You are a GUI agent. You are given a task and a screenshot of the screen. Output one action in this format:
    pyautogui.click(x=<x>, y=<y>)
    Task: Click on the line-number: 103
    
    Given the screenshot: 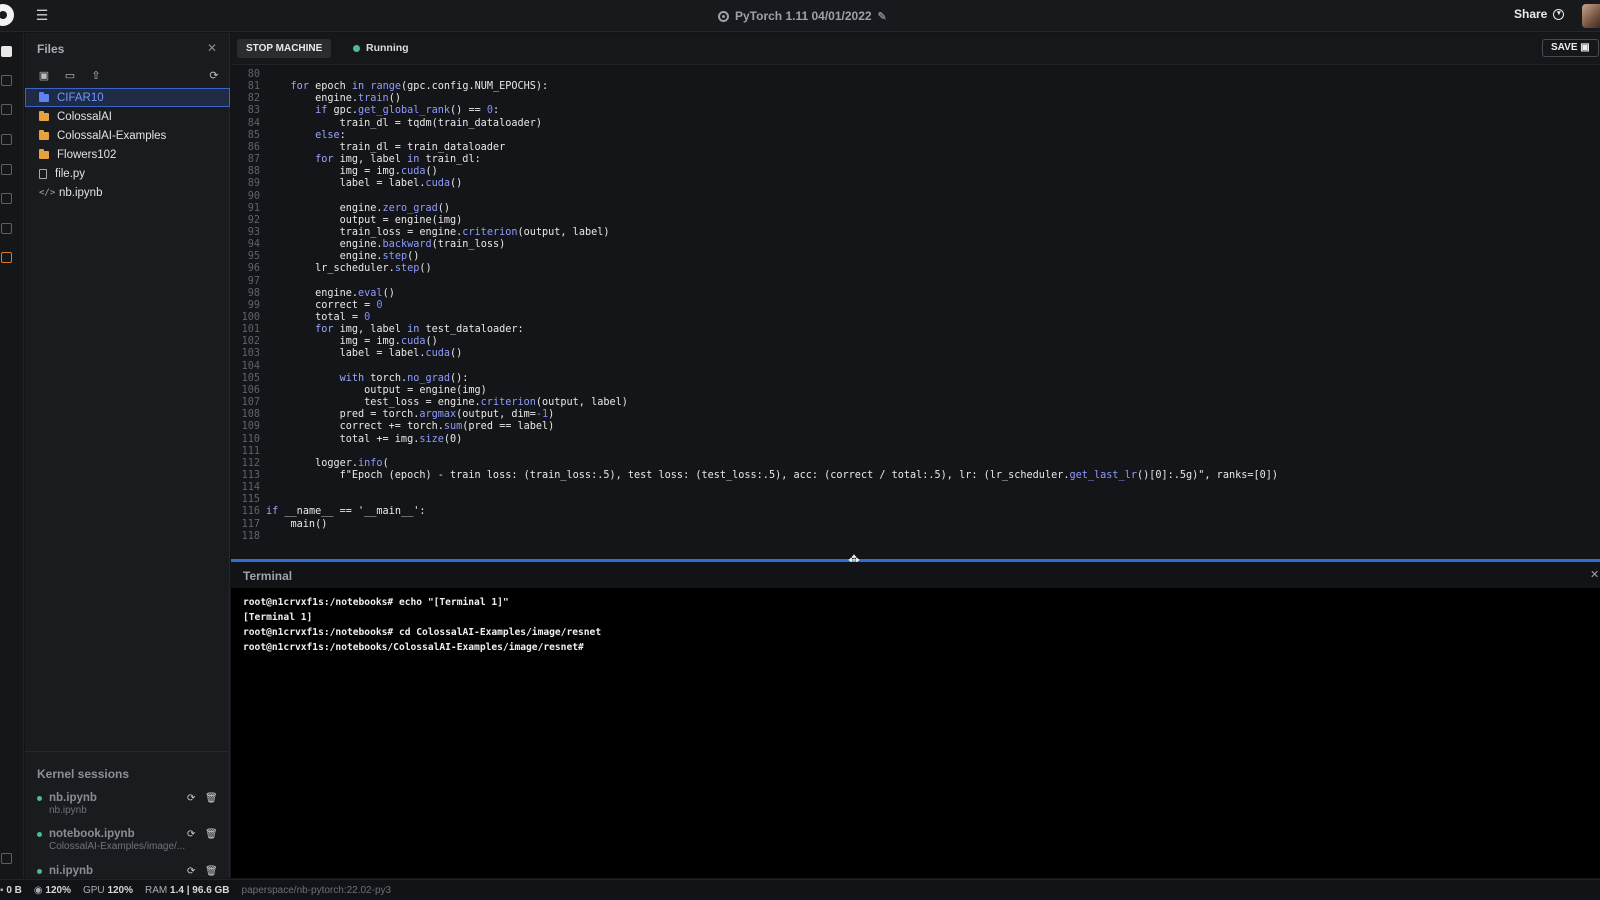 What is the action you would take?
    pyautogui.click(x=250, y=354)
    